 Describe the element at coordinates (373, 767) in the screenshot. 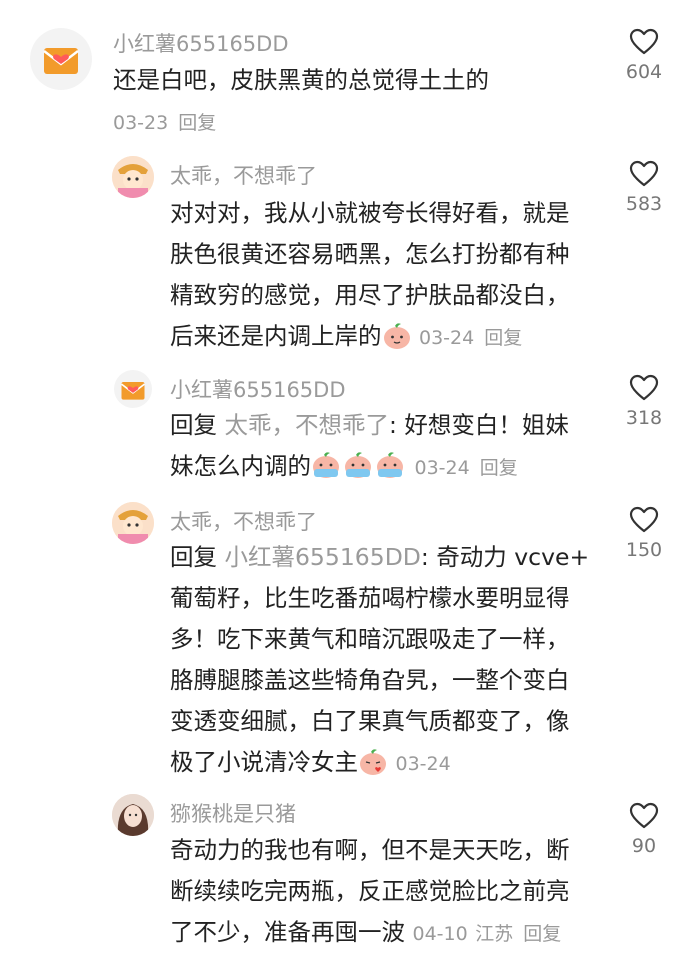

I see `kissing-peach-emoji-icon` at that location.